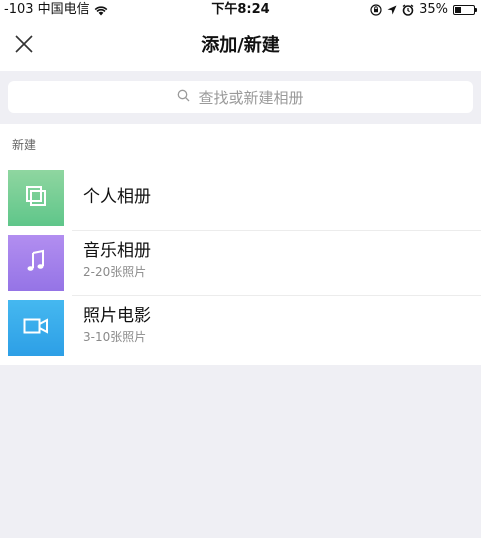 Image resolution: width=481 pixels, height=538 pixels. I want to click on search-input: 查找或新建相册, so click(240, 97).